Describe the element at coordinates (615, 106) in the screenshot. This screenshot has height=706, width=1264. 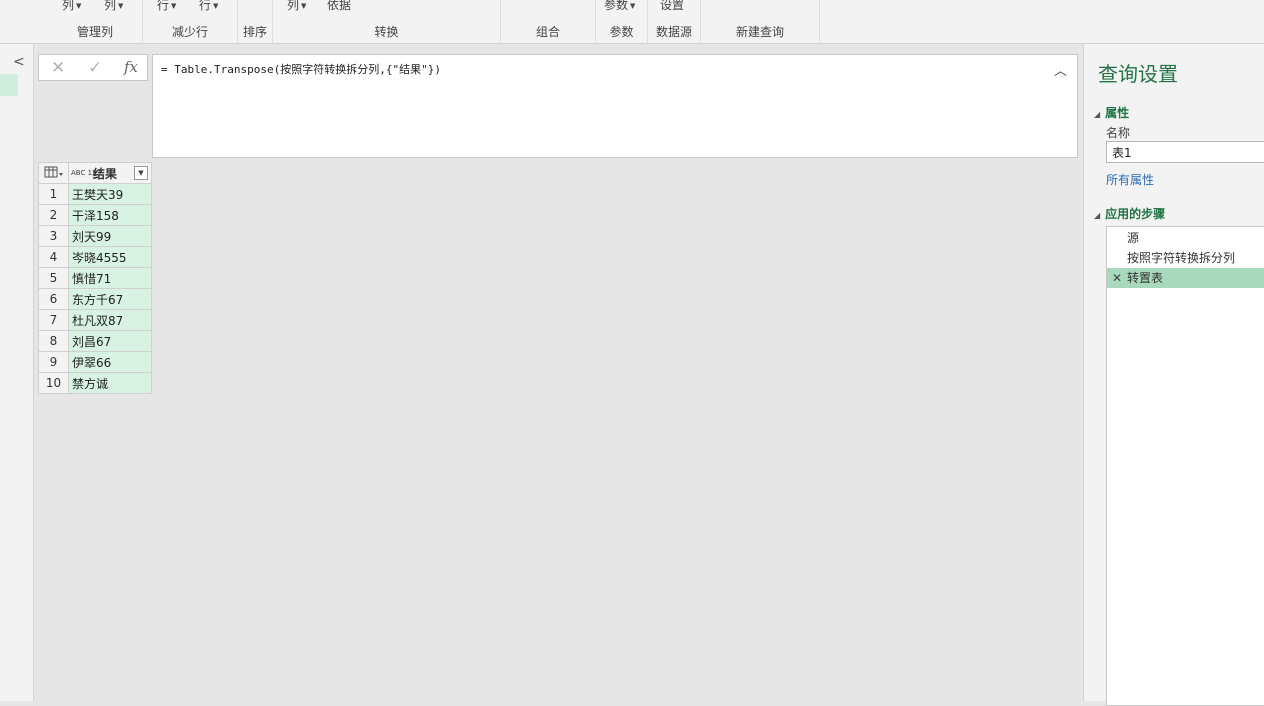
I see `formula-bar: = Table.Transpose(按照字符转换拆分列,{"结果"}) ︿` at that location.